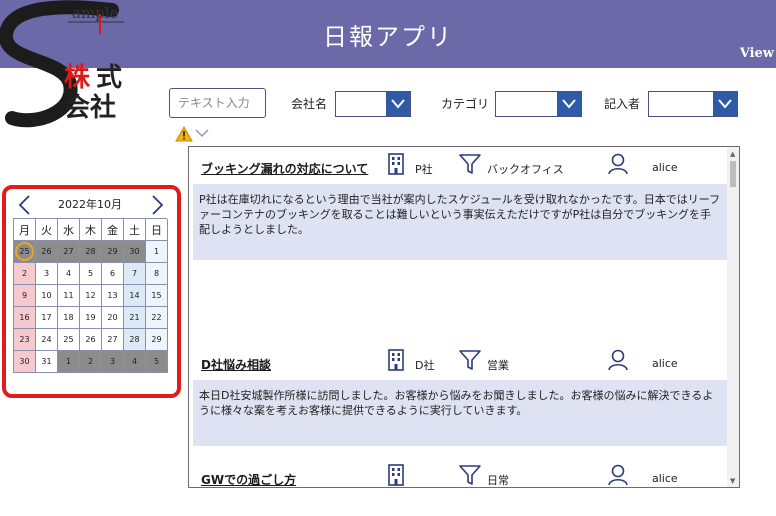 The image size is (776, 516). I want to click on logo-sample-text: ample, so click(95, 13).